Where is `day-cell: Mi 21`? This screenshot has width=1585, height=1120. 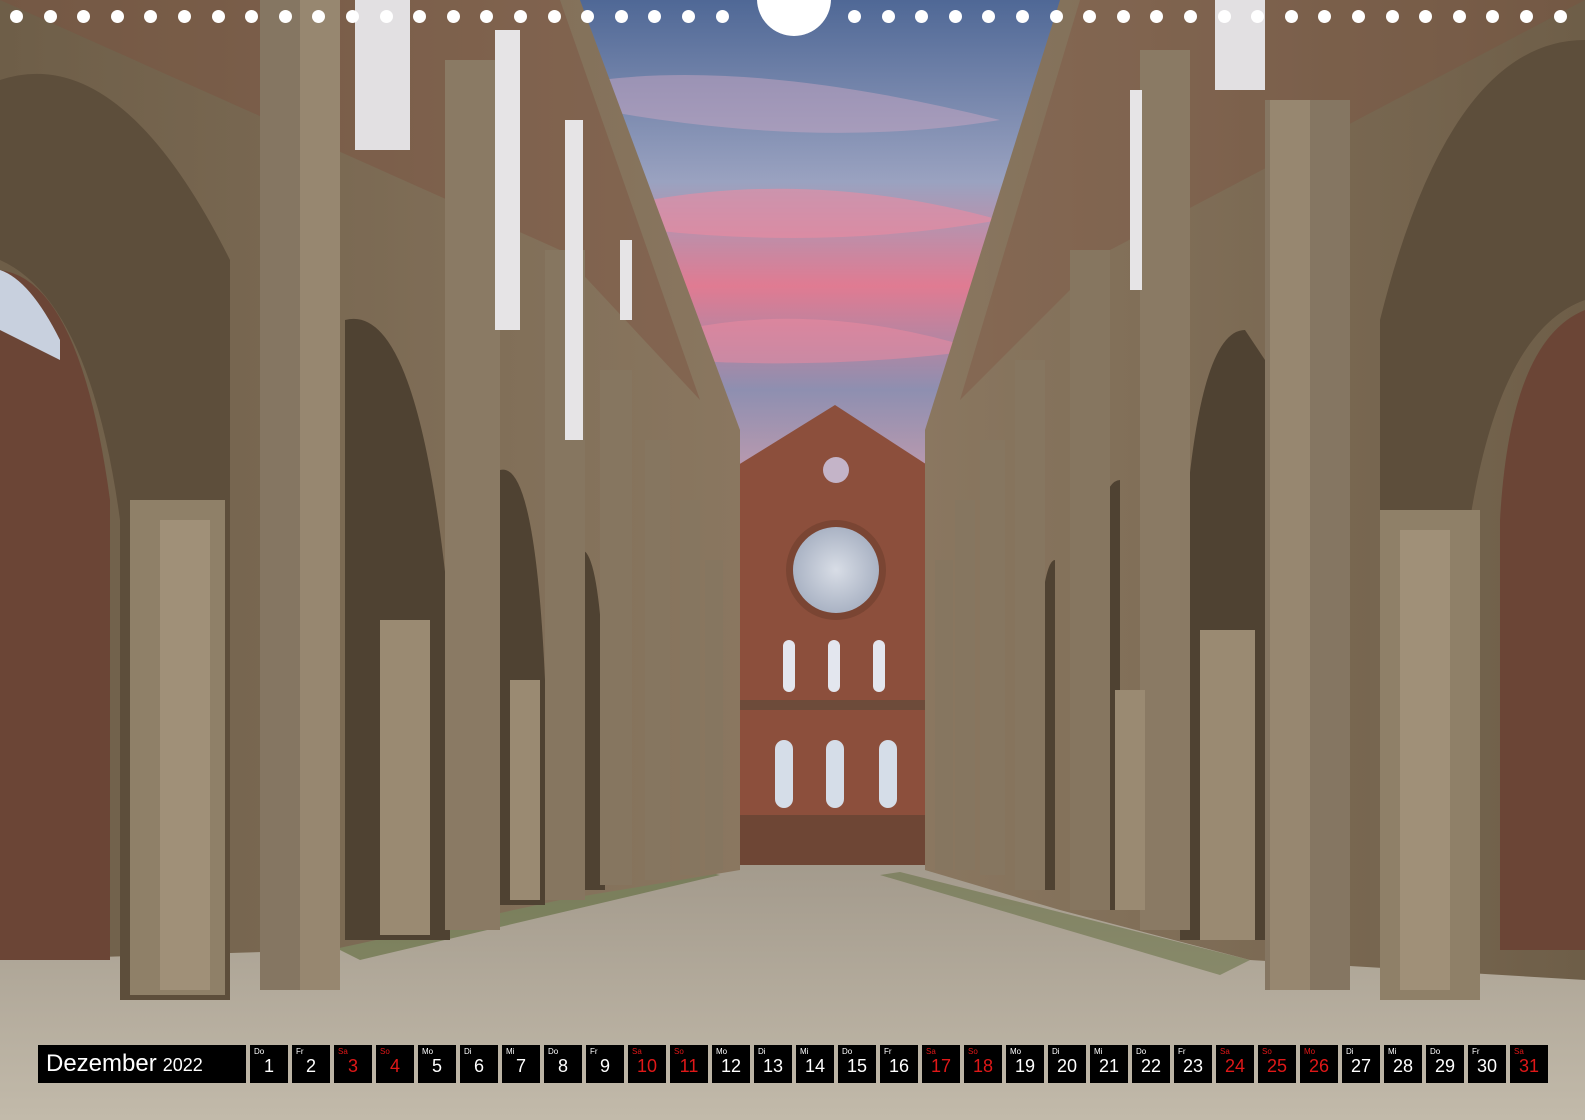
day-cell: Mi 21 is located at coordinates (1109, 1064).